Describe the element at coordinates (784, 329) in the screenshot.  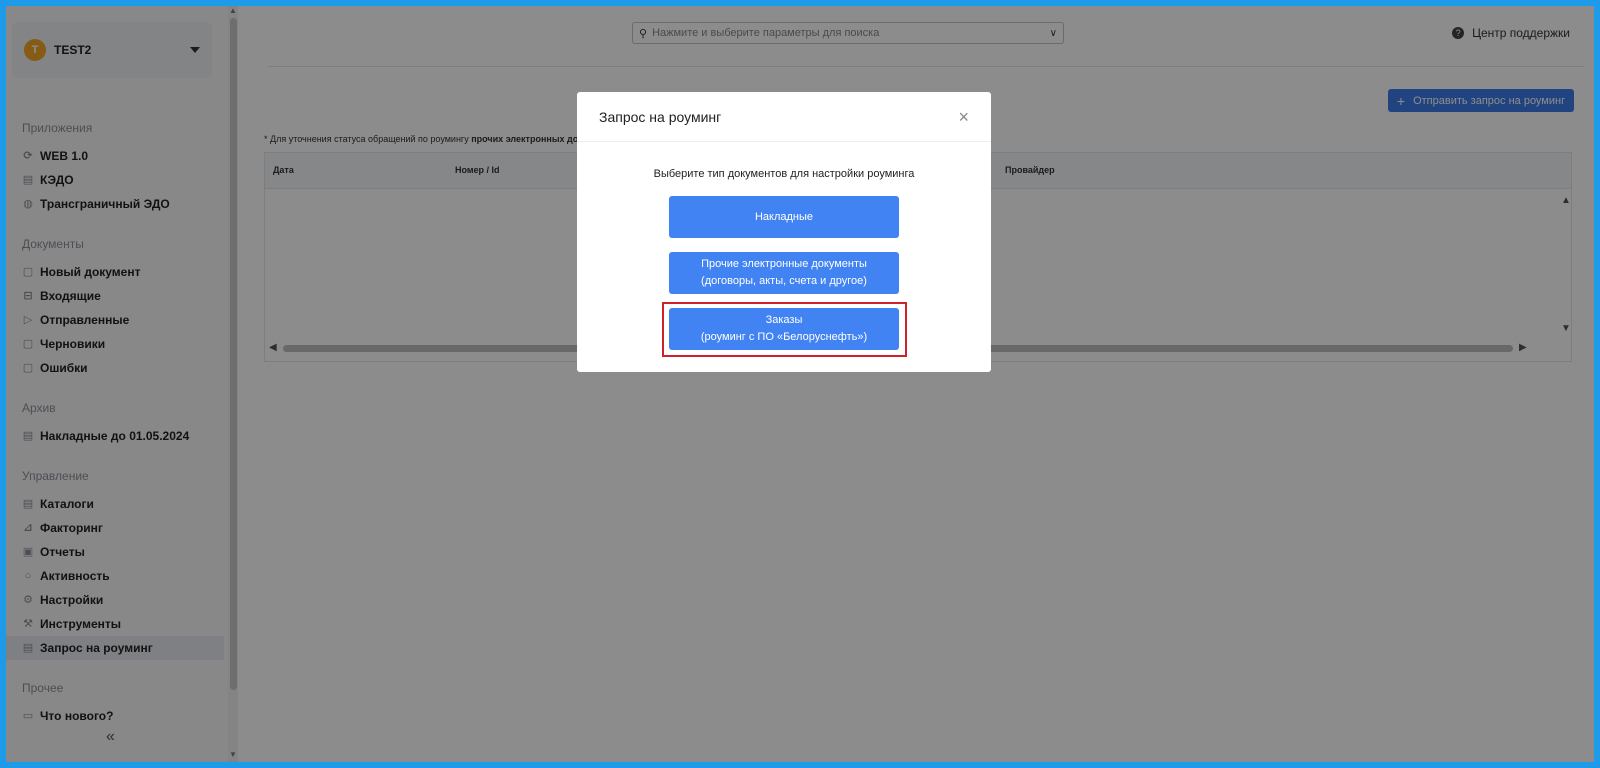
I see `orders-button: Заказы (роуминг с ПО «Белоруснефть»)` at that location.